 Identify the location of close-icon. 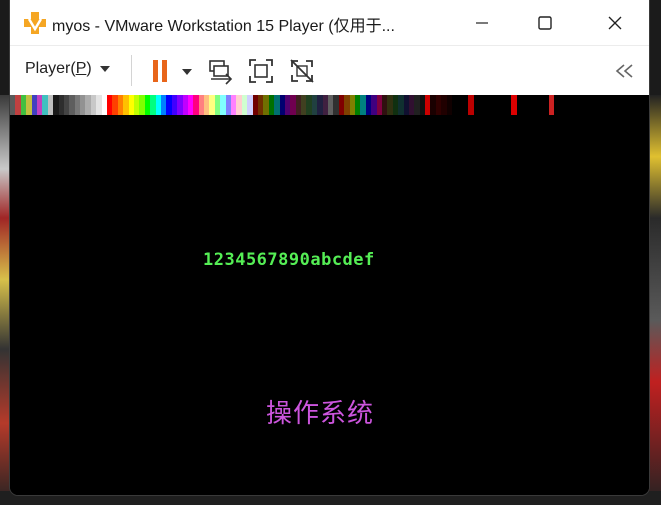
(615, 22).